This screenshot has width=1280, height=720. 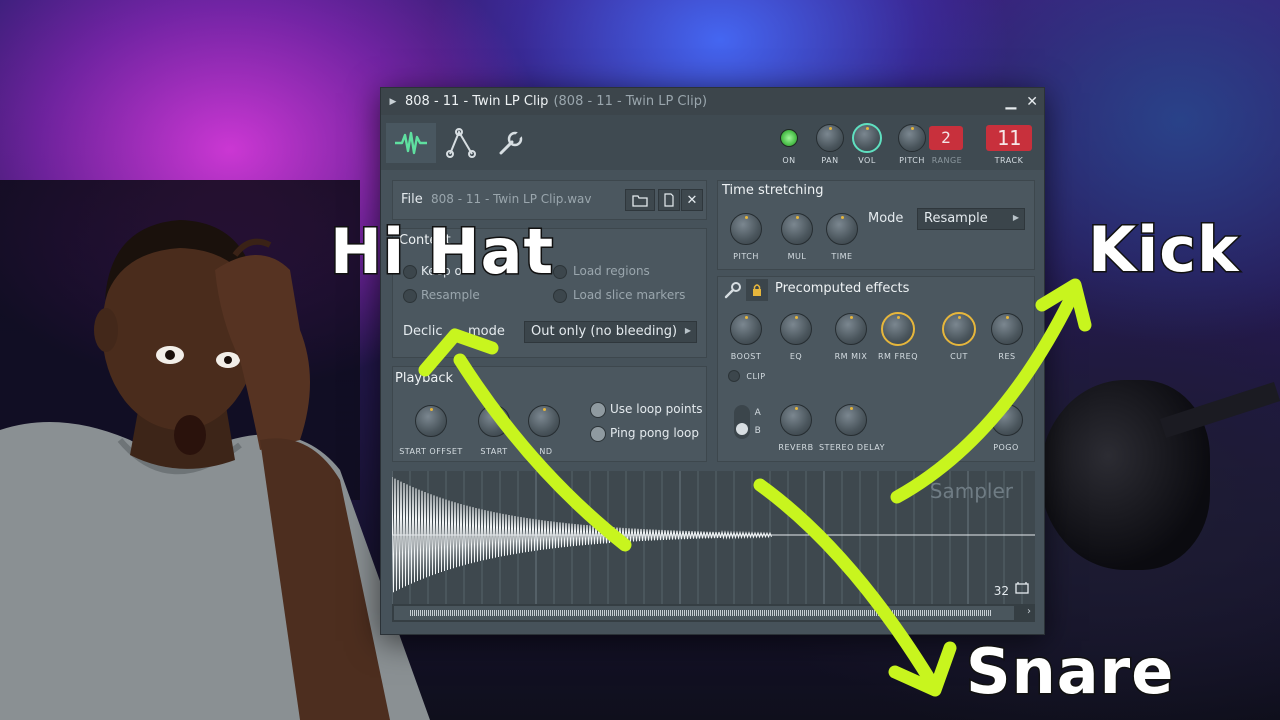 What do you see at coordinates (956, 218) in the screenshot?
I see `ts-mode-value: Resample` at bounding box center [956, 218].